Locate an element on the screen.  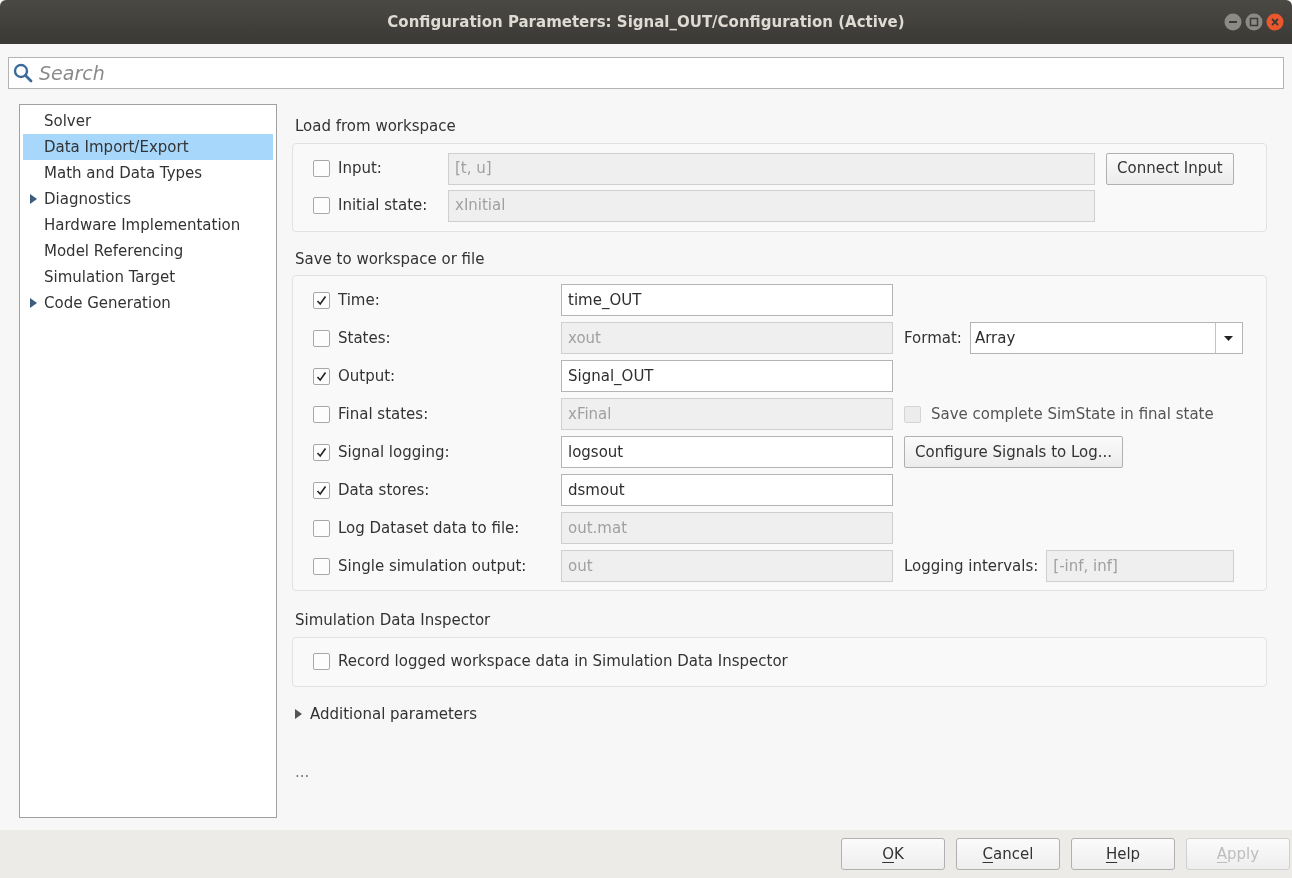
option-label: Log Dataset data to file: is located at coordinates (429, 528).